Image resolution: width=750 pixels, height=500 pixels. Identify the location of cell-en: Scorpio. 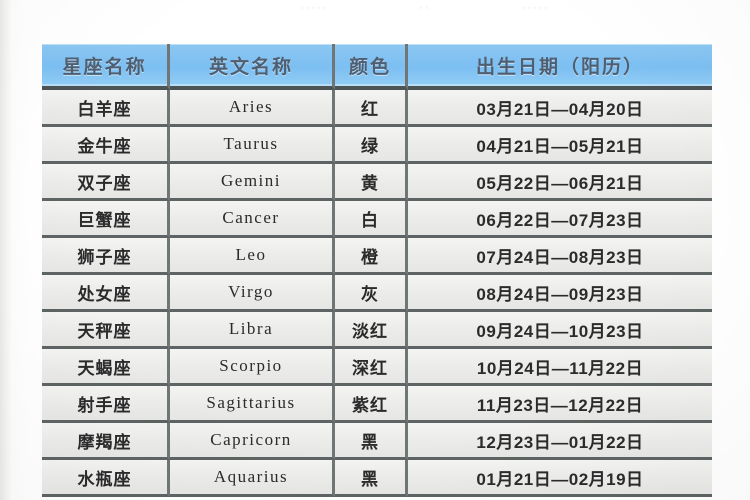
(252, 367).